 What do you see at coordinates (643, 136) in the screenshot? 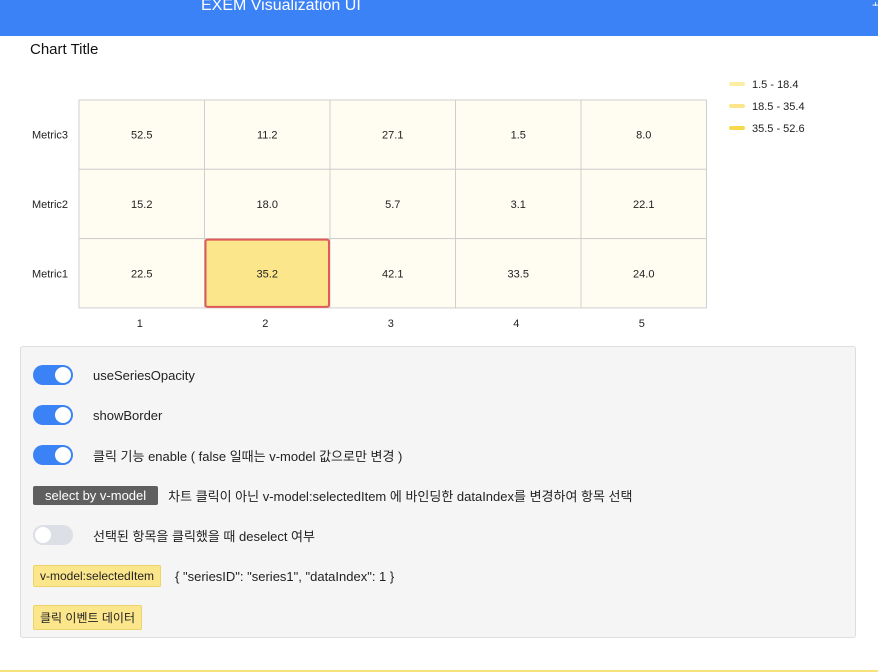
I see `cell-value-label: 8.0` at bounding box center [643, 136].